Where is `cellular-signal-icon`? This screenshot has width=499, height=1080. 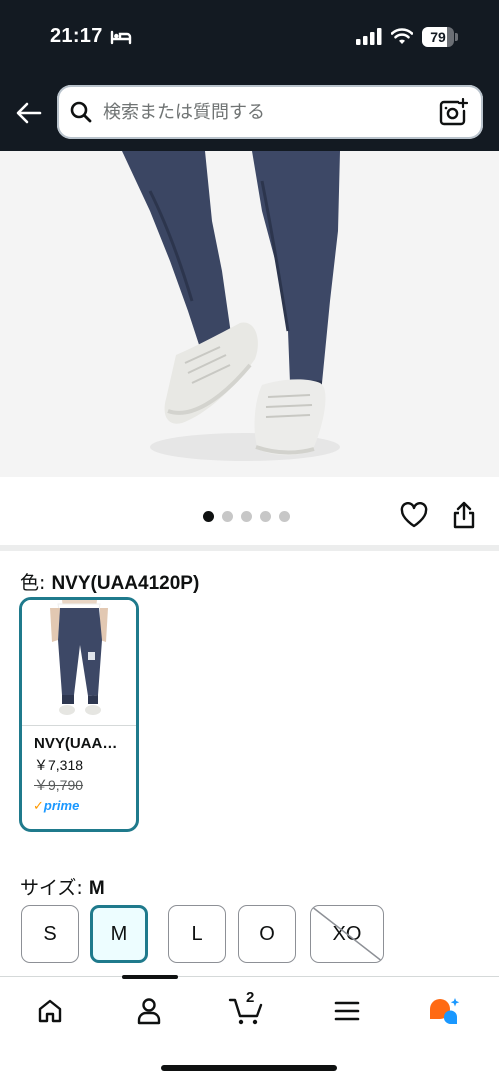 cellular-signal-icon is located at coordinates (369, 39).